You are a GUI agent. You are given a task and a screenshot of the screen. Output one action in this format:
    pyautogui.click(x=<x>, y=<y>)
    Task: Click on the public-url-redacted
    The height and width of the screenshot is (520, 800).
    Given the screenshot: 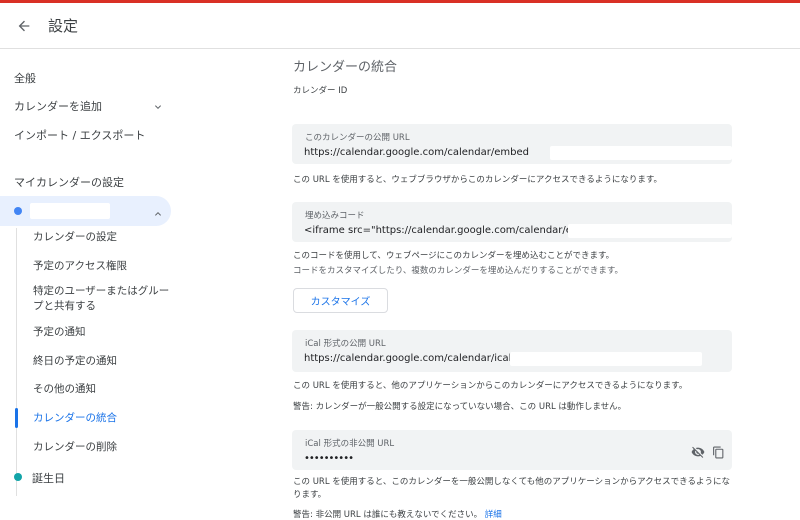 What is the action you would take?
    pyautogui.click(x=641, y=153)
    